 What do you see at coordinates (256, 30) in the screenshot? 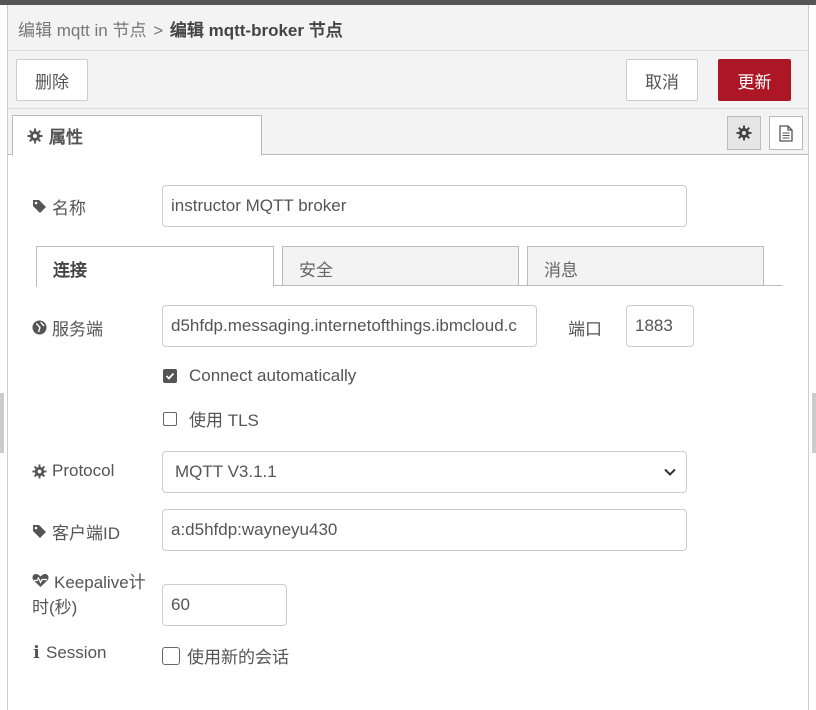
I see `breadcrumb-current: 编辑 mqtt-broker 节点` at bounding box center [256, 30].